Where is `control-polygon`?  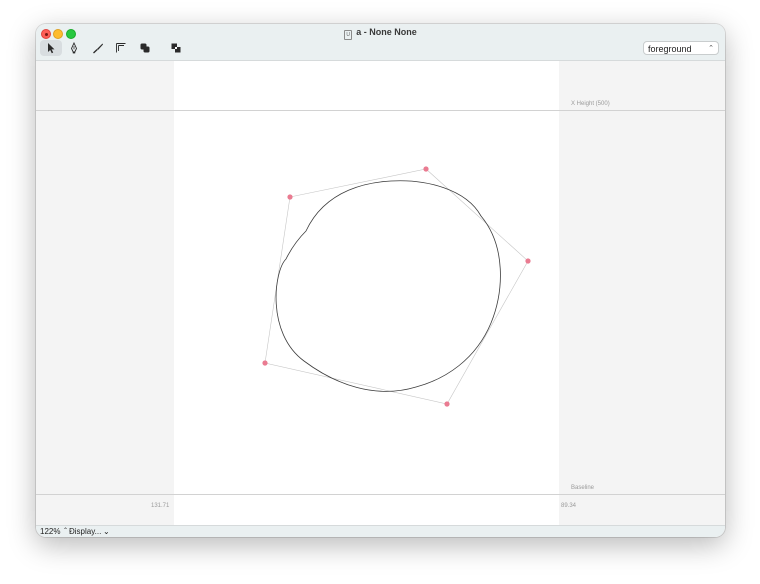
control-polygon is located at coordinates (396, 286).